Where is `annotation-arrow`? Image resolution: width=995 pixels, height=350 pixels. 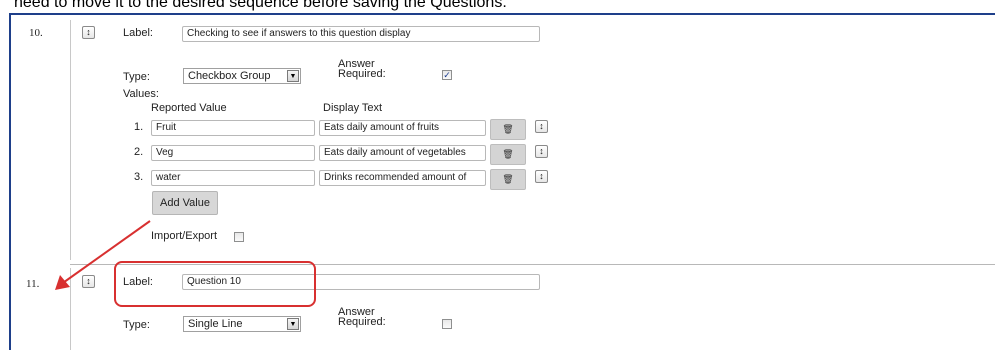 annotation-arrow is located at coordinates (103, 255).